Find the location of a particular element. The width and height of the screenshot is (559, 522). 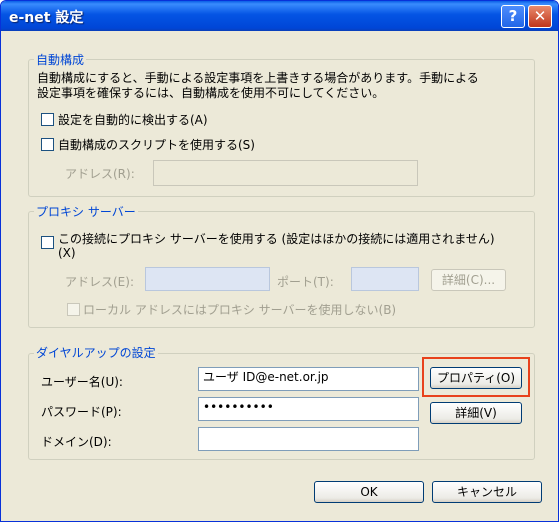

use-proxy-checkbox is located at coordinates (47, 242).